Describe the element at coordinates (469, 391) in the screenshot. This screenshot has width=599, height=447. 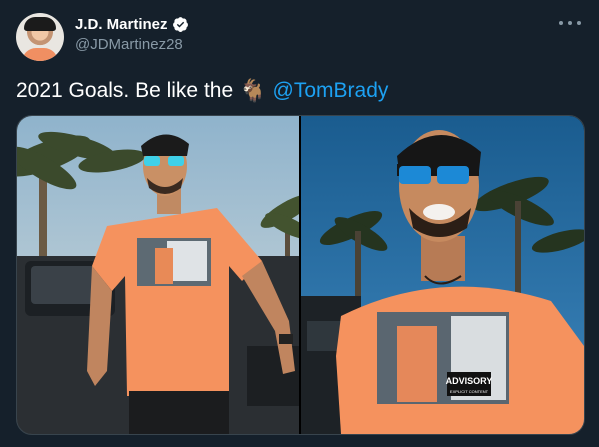
I see `advisory-sublabel: EXPLICIT CONTENT` at that location.